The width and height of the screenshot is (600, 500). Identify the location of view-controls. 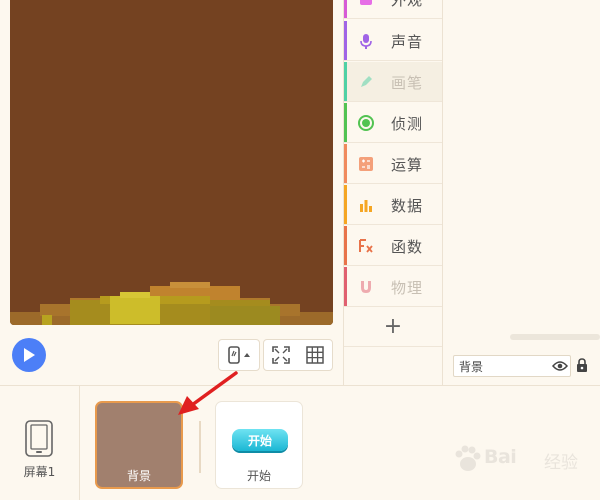
(298, 355).